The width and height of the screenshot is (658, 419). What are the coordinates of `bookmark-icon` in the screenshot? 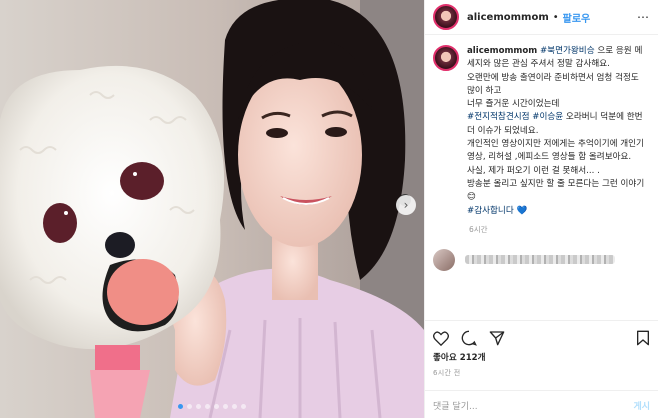 It's located at (643, 338).